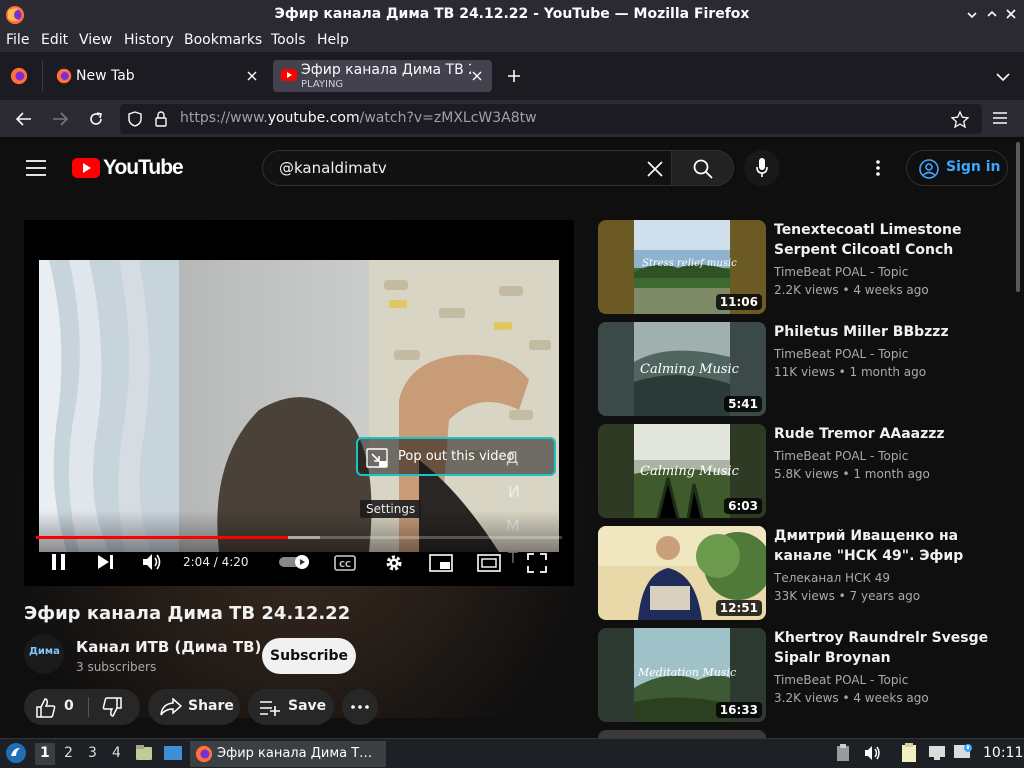  Describe the element at coordinates (291, 707) in the screenshot. I see `save-button: Save` at that location.